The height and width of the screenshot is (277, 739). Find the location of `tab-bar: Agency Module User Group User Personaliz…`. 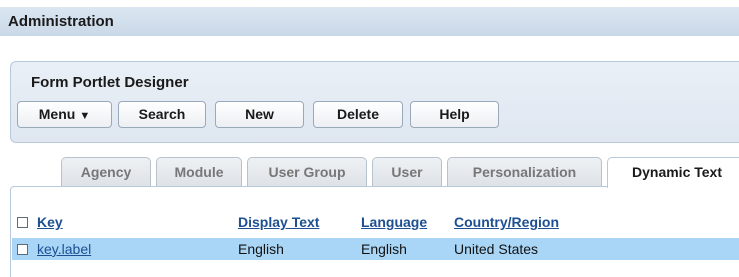

tab-bar: Agency Module User Group User Personaliz… is located at coordinates (369, 172).